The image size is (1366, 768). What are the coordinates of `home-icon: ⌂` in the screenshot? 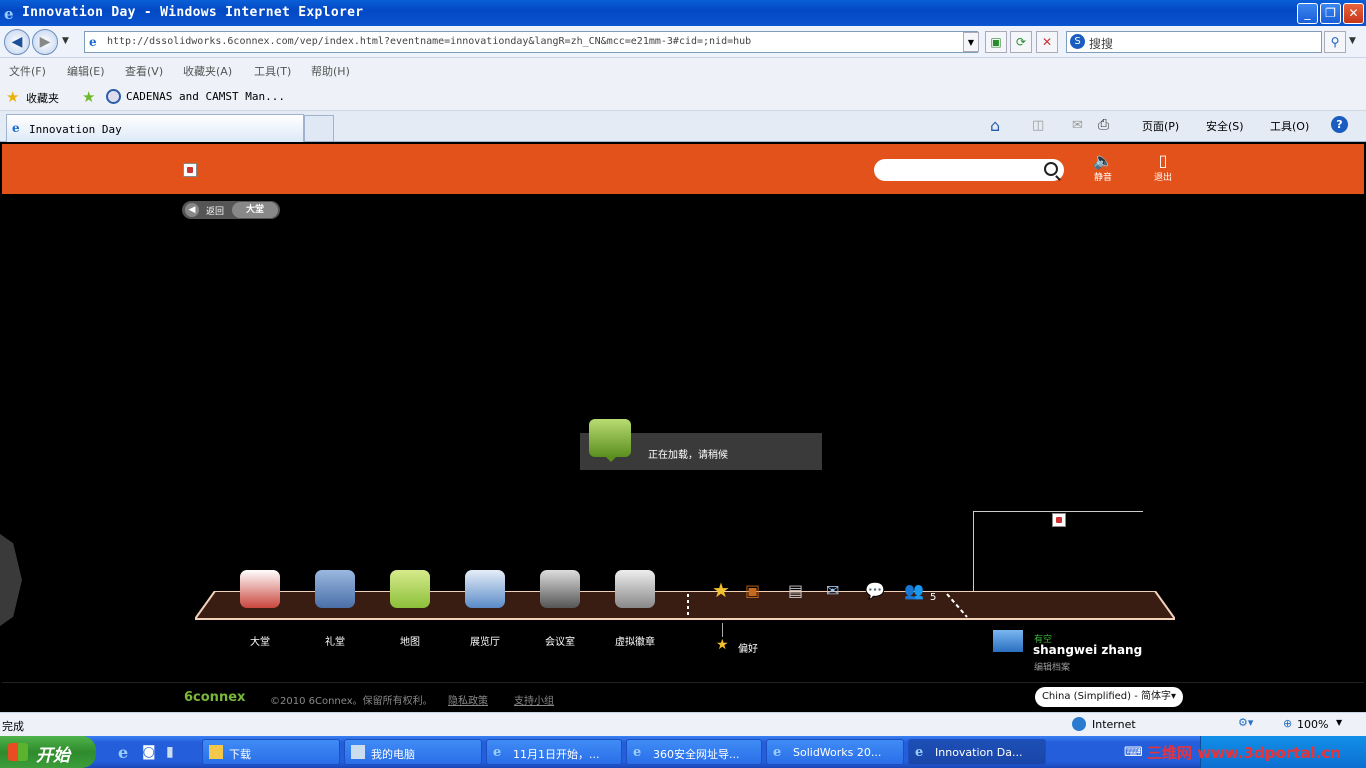 It's located at (995, 125).